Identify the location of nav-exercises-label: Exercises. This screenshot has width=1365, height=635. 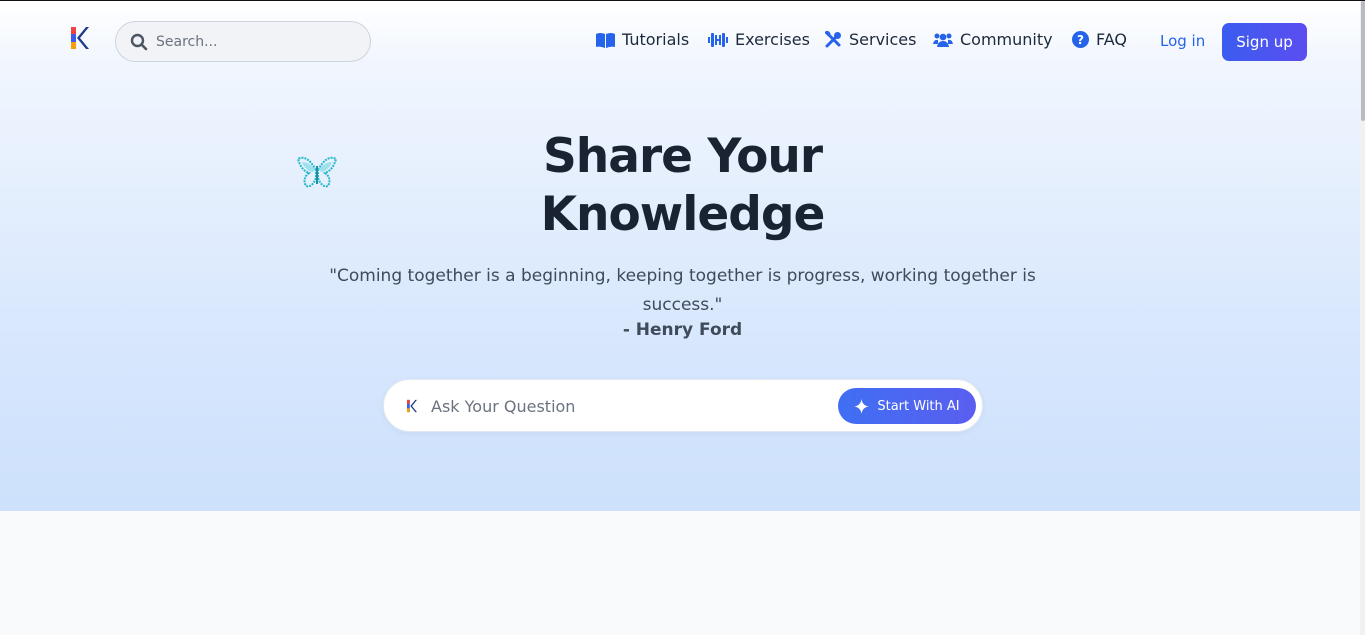
(772, 39).